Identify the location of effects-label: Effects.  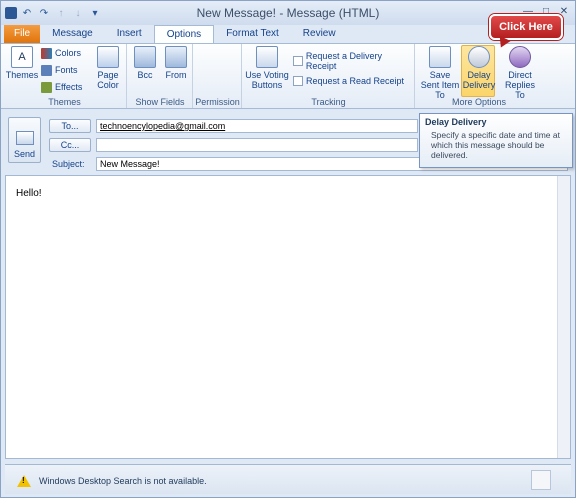
(69, 87).